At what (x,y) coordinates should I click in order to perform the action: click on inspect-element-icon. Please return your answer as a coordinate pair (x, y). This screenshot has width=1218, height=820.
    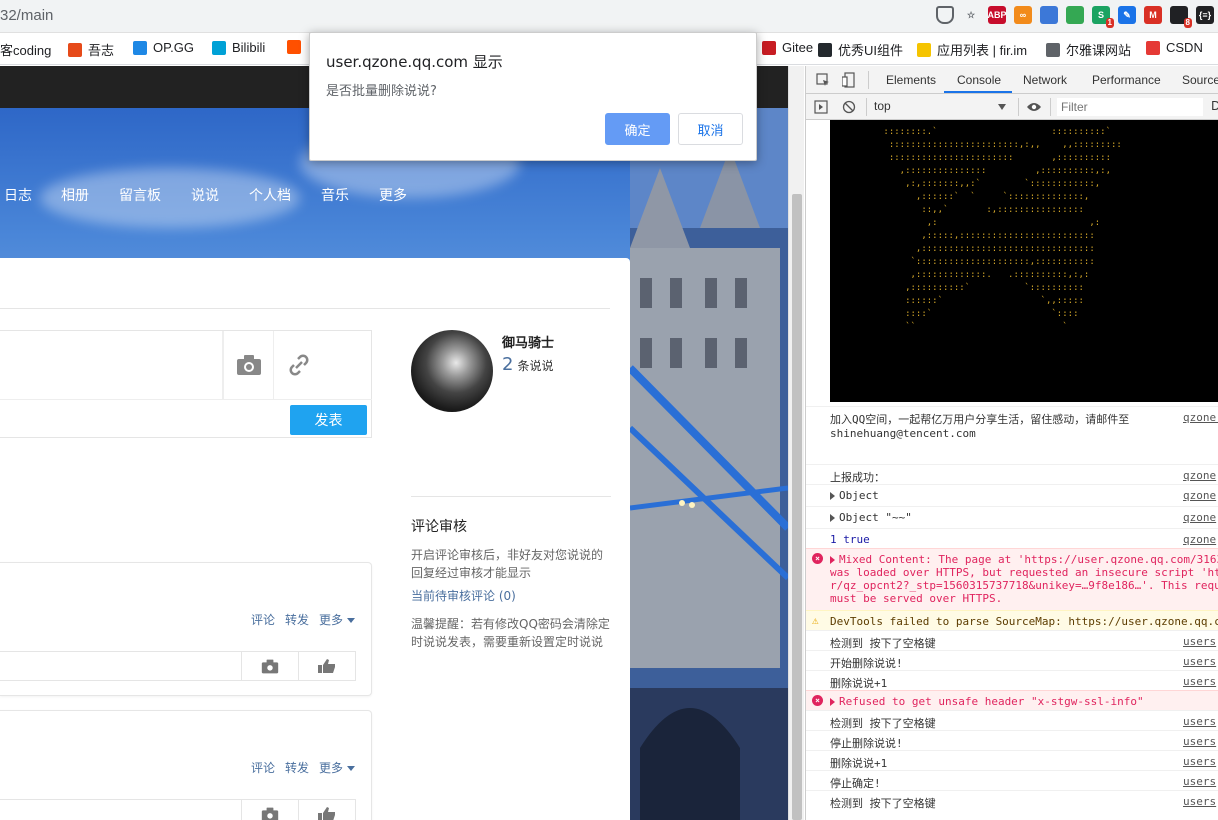
    Looking at the image, I should click on (823, 80).